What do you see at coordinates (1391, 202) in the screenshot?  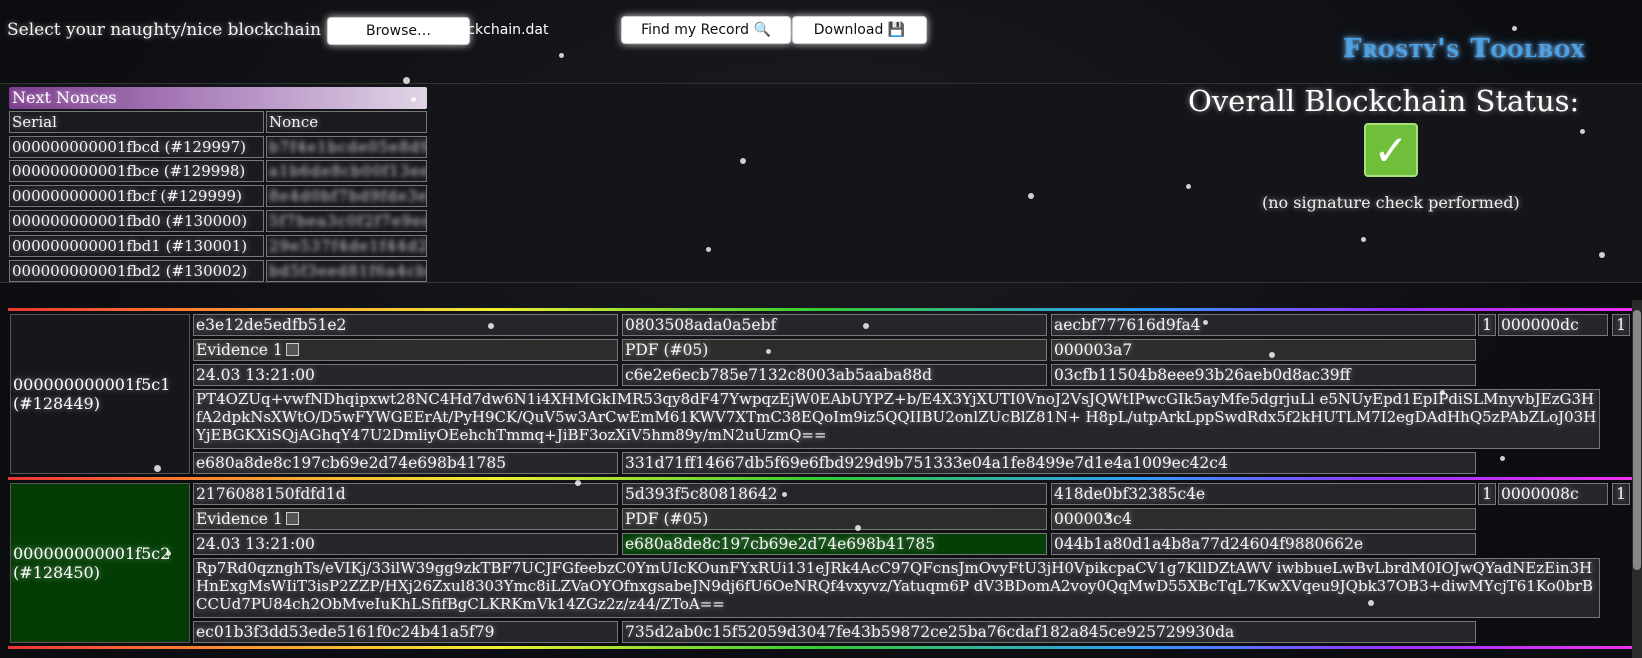 I see `status-note: (no signature check performed)` at bounding box center [1391, 202].